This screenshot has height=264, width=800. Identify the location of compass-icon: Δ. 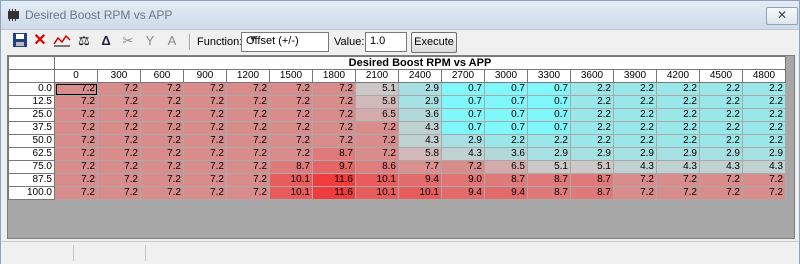
(106, 41).